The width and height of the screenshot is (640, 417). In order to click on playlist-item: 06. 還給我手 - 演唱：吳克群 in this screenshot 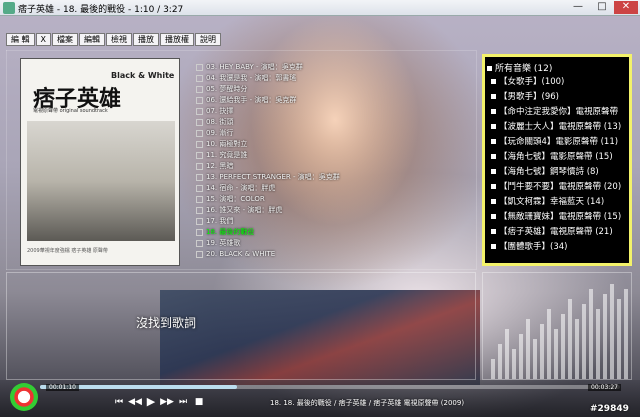, I will do `click(334, 100)`.